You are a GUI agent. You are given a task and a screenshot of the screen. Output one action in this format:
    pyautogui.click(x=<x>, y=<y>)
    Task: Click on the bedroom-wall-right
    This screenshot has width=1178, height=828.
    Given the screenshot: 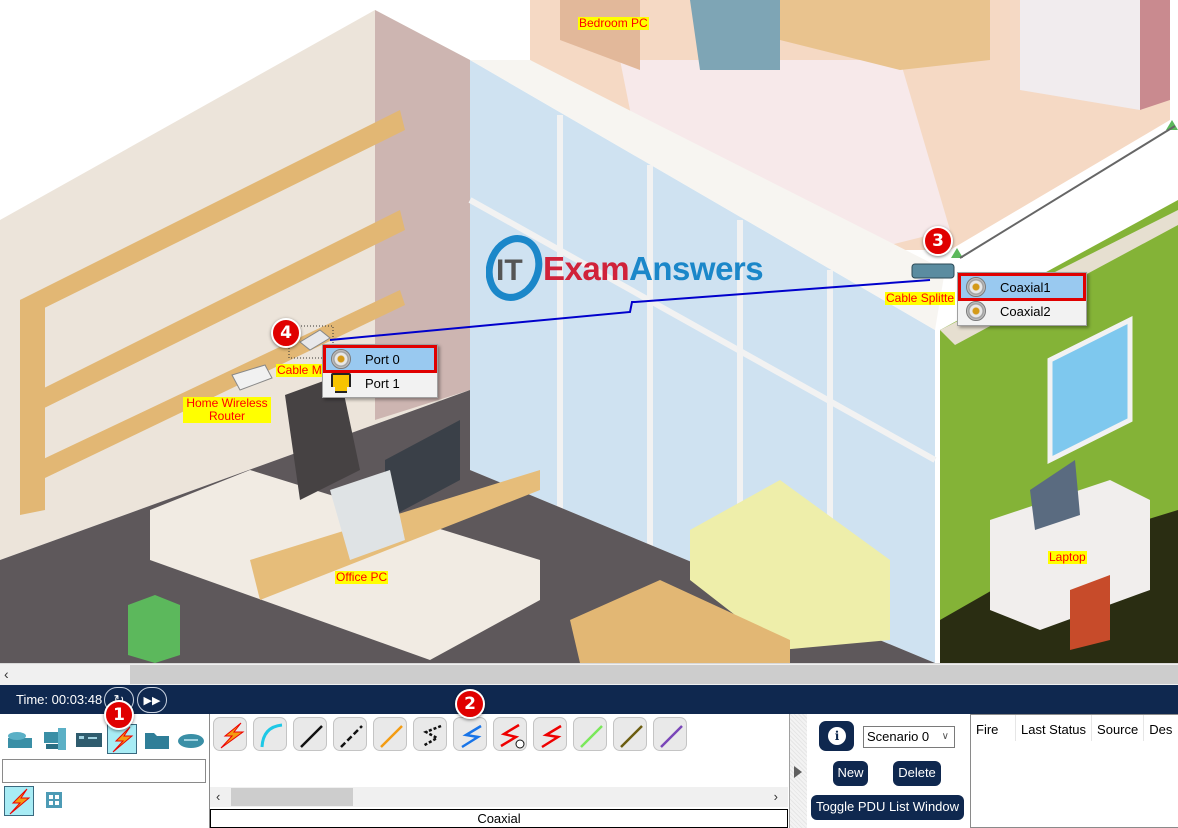 What is the action you would take?
    pyautogui.click(x=1155, y=55)
    